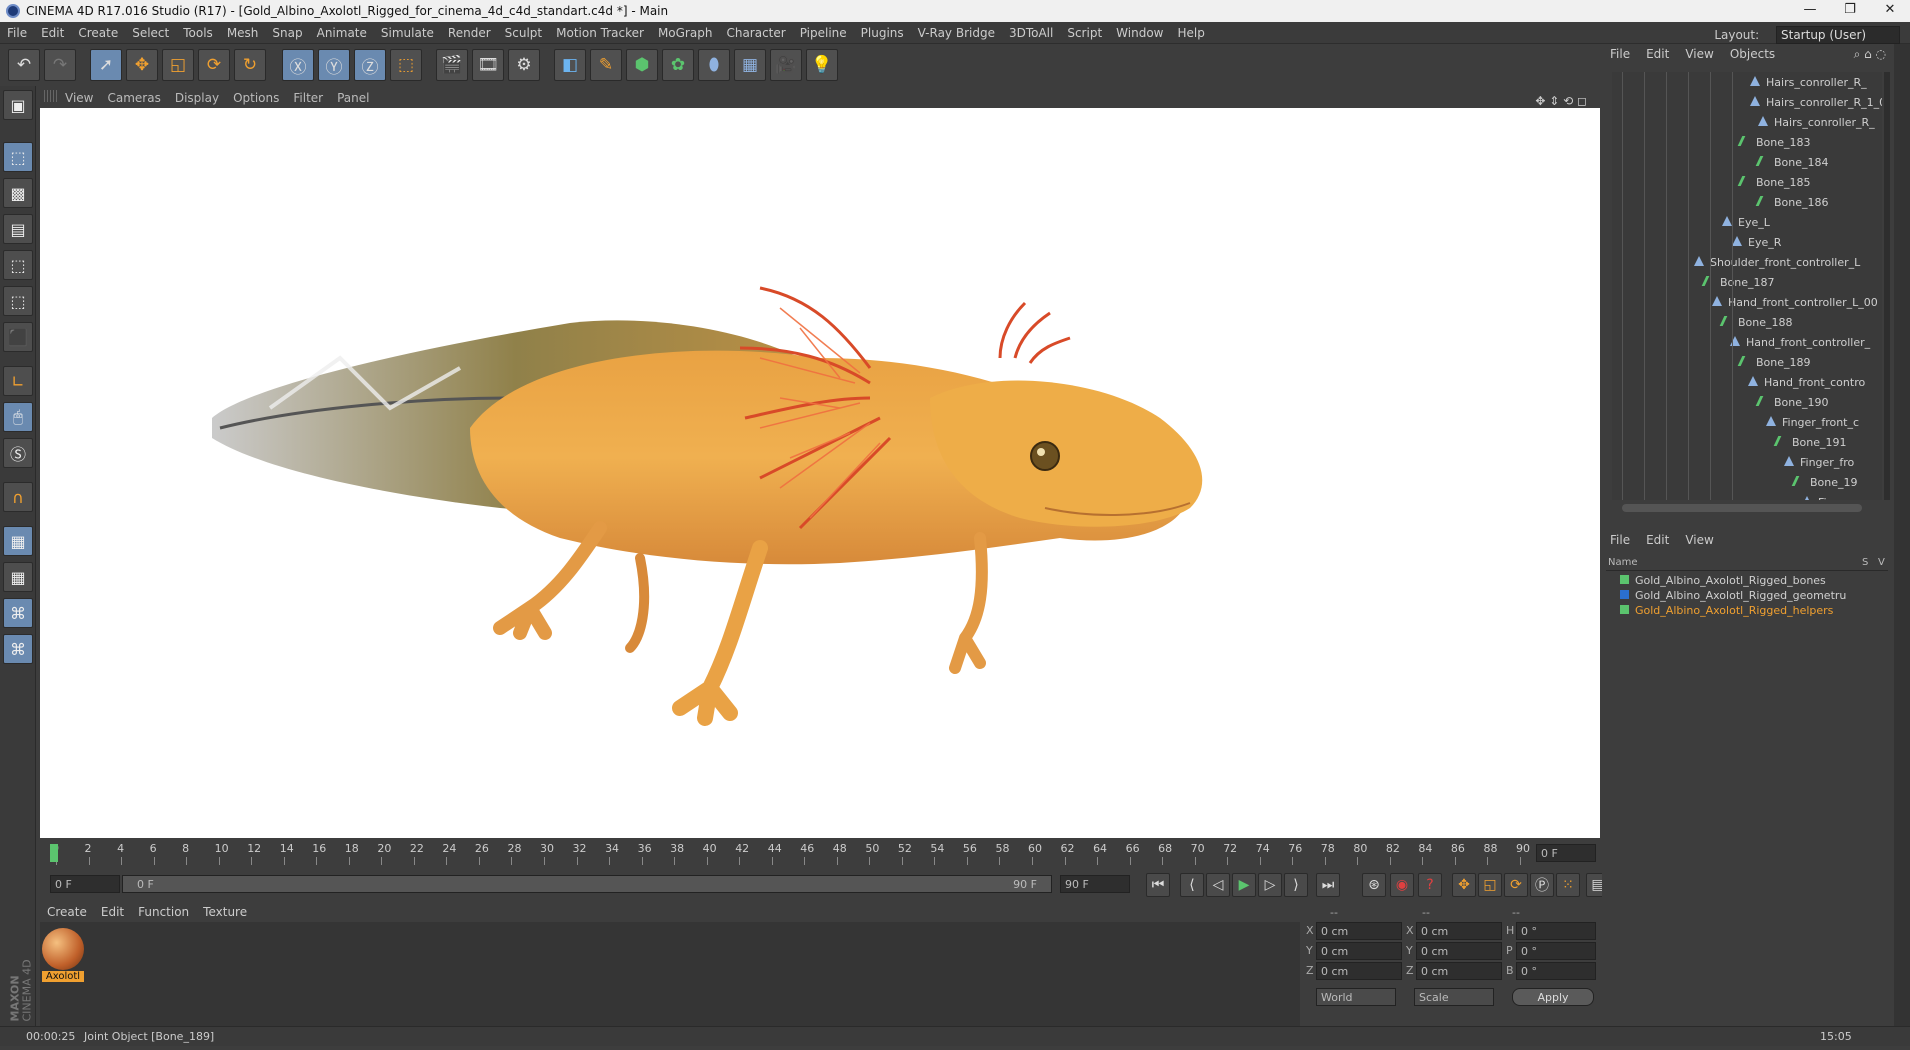 This screenshot has width=1910, height=1050. What do you see at coordinates (1084, 31) in the screenshot?
I see `menu-script: Script` at bounding box center [1084, 31].